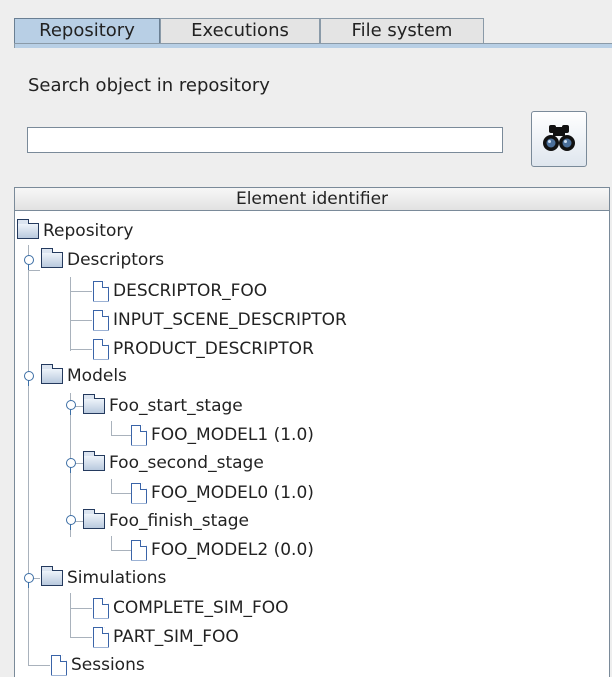  I want to click on tab-bar: Repository Executions File system, so click(313, 31).